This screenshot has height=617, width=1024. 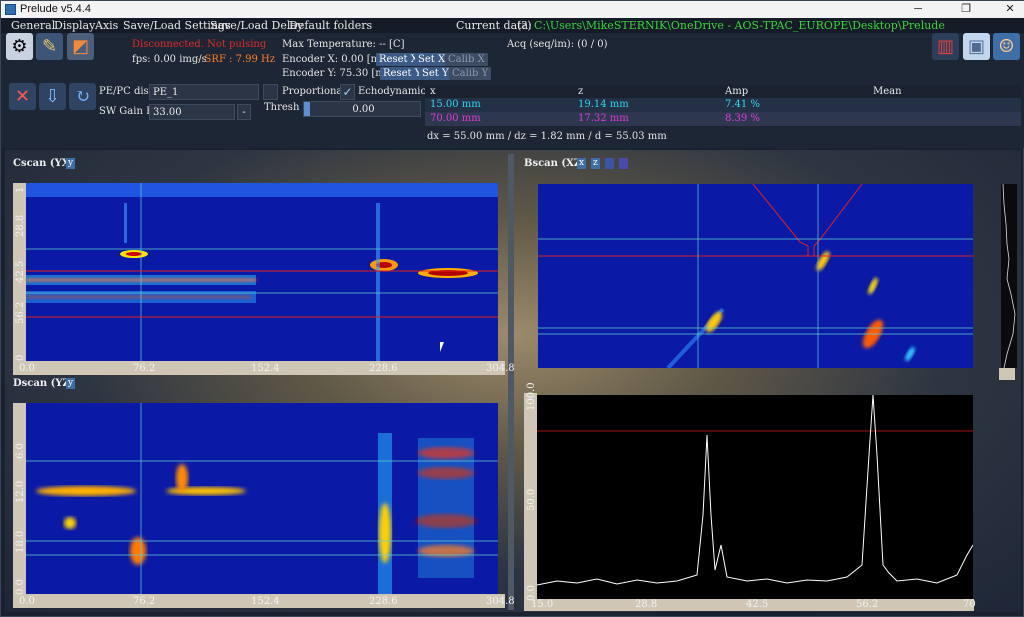 What do you see at coordinates (737, 91) in the screenshot?
I see `header-amp: Amp` at bounding box center [737, 91].